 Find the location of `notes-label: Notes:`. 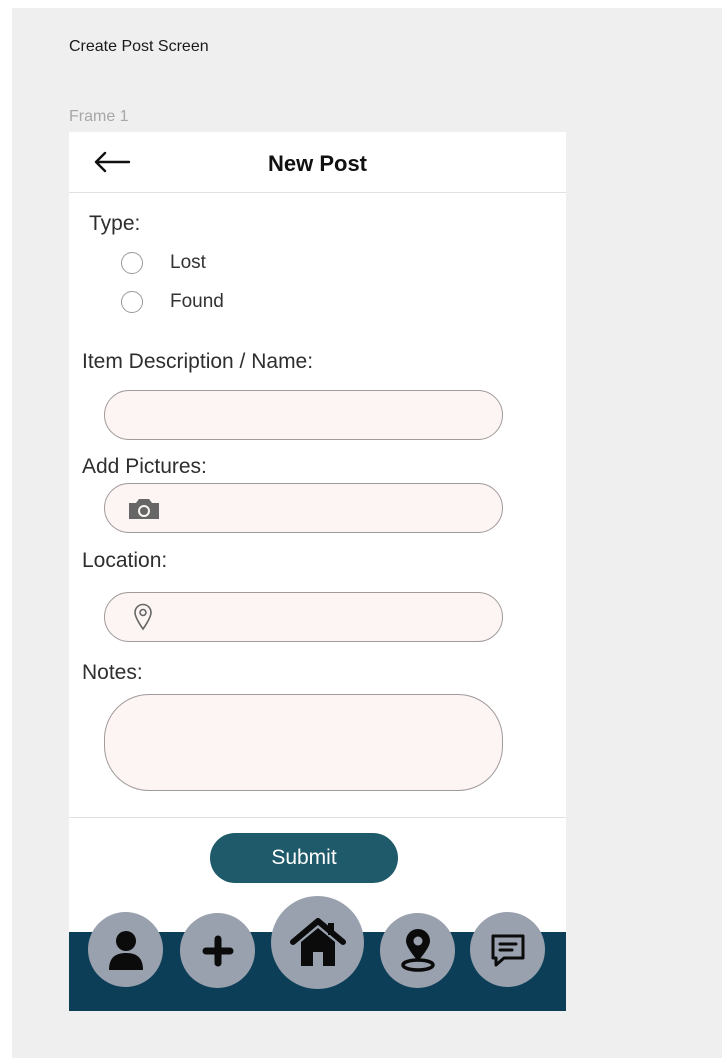

notes-label: Notes: is located at coordinates (112, 672).